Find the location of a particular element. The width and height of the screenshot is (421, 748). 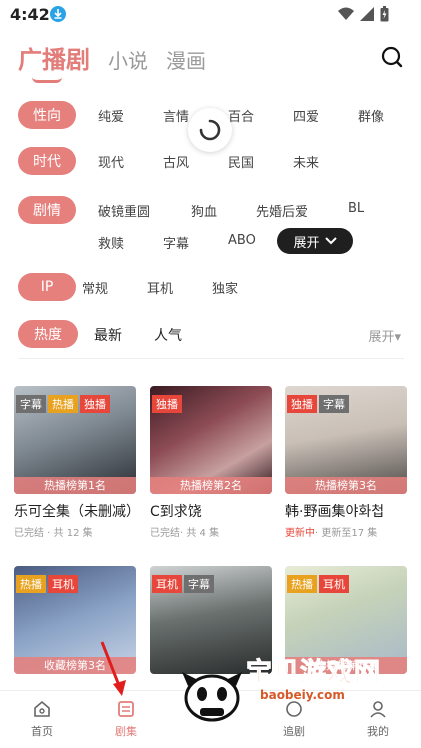

filter-chip-plot: 剧情 is located at coordinates (47, 210).